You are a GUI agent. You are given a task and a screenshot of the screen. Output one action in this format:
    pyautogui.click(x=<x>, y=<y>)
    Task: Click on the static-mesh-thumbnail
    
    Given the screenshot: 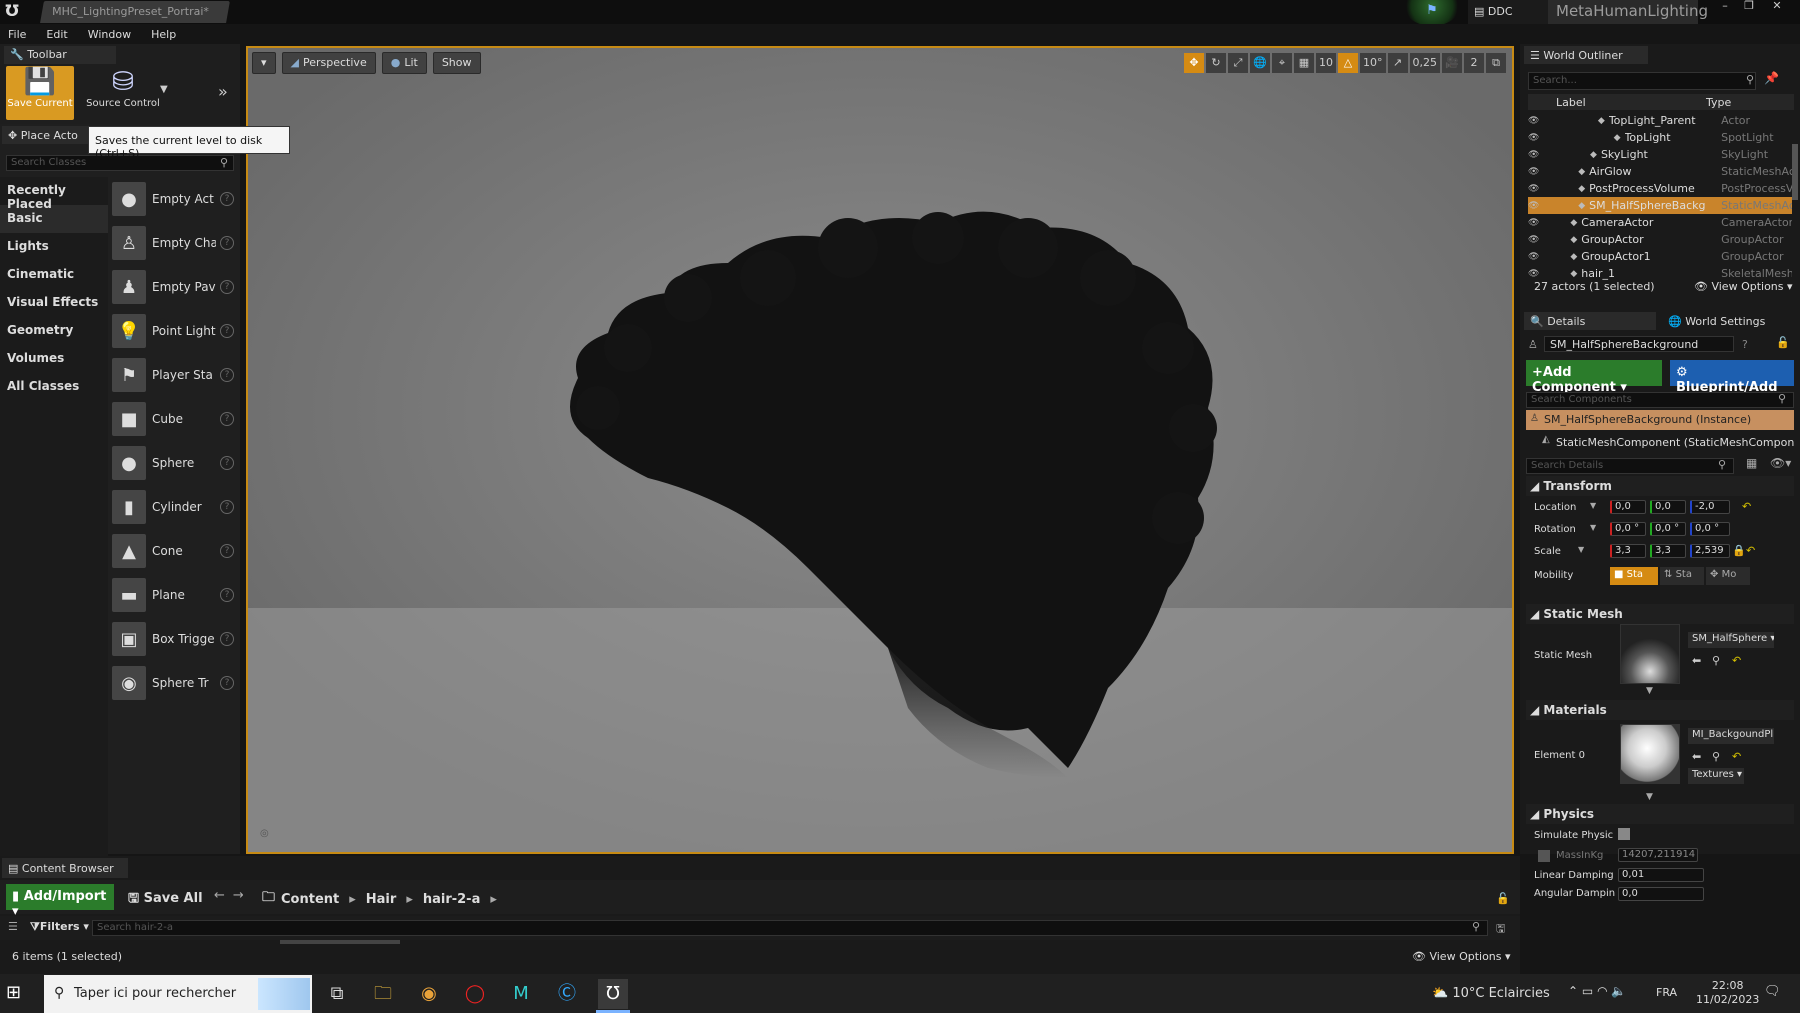 What is the action you would take?
    pyautogui.click(x=1650, y=654)
    